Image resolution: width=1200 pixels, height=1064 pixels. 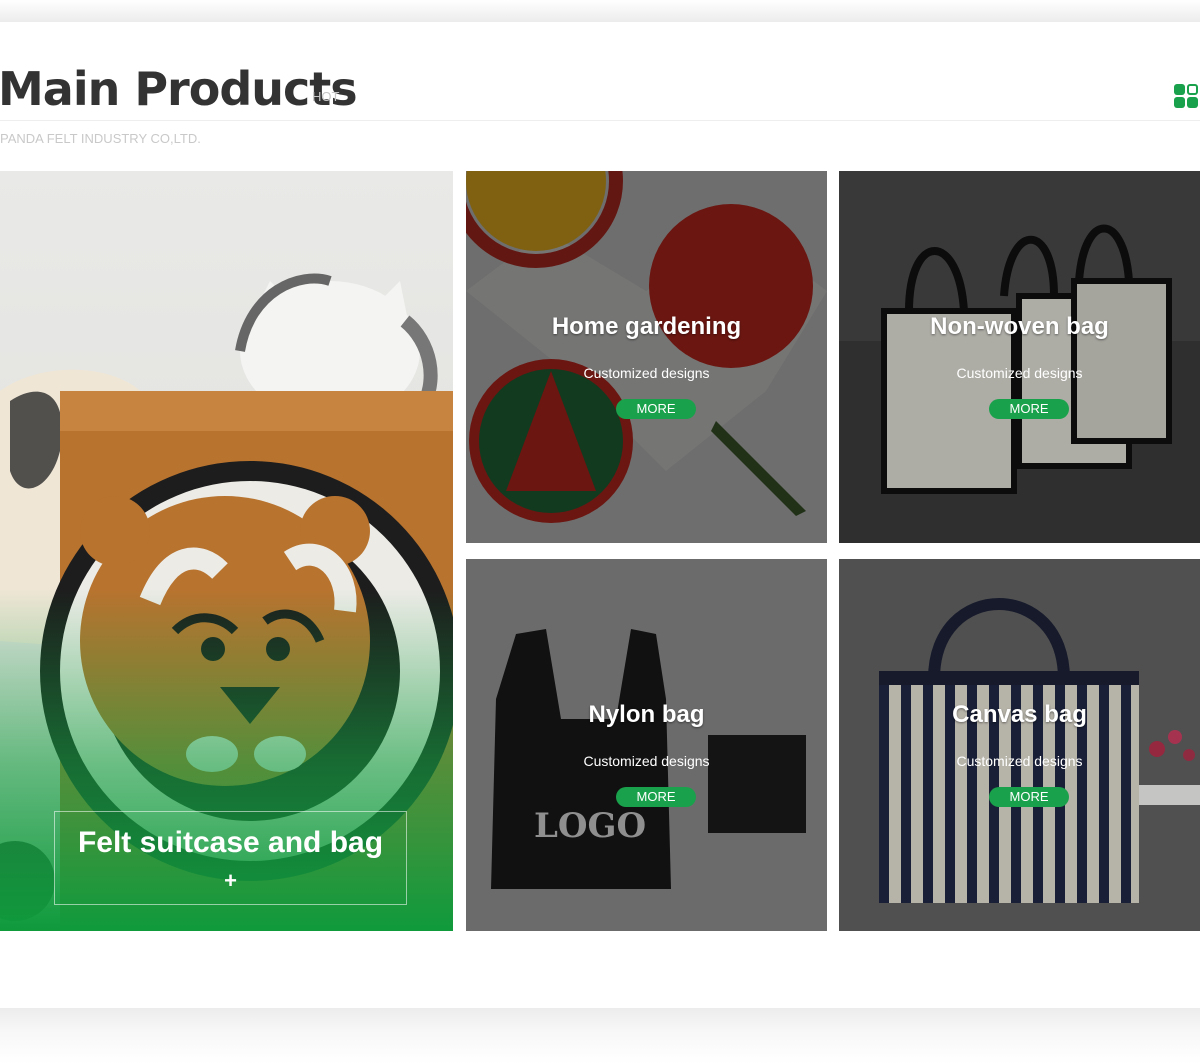 I want to click on product-card-home-gardening: Home gardening Customized designs MORE, so click(x=646, y=357).